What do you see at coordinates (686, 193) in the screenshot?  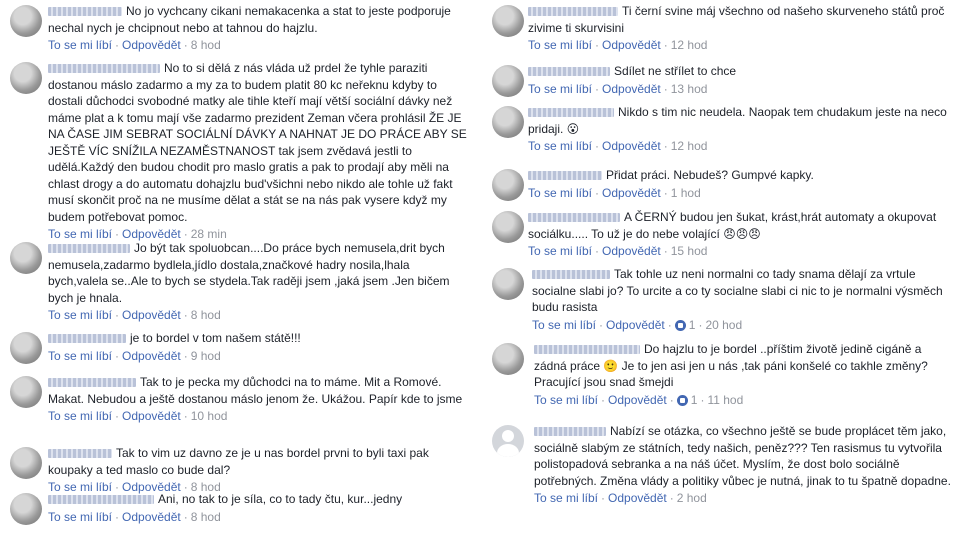 I see `comment-timestamp: 1 hod` at bounding box center [686, 193].